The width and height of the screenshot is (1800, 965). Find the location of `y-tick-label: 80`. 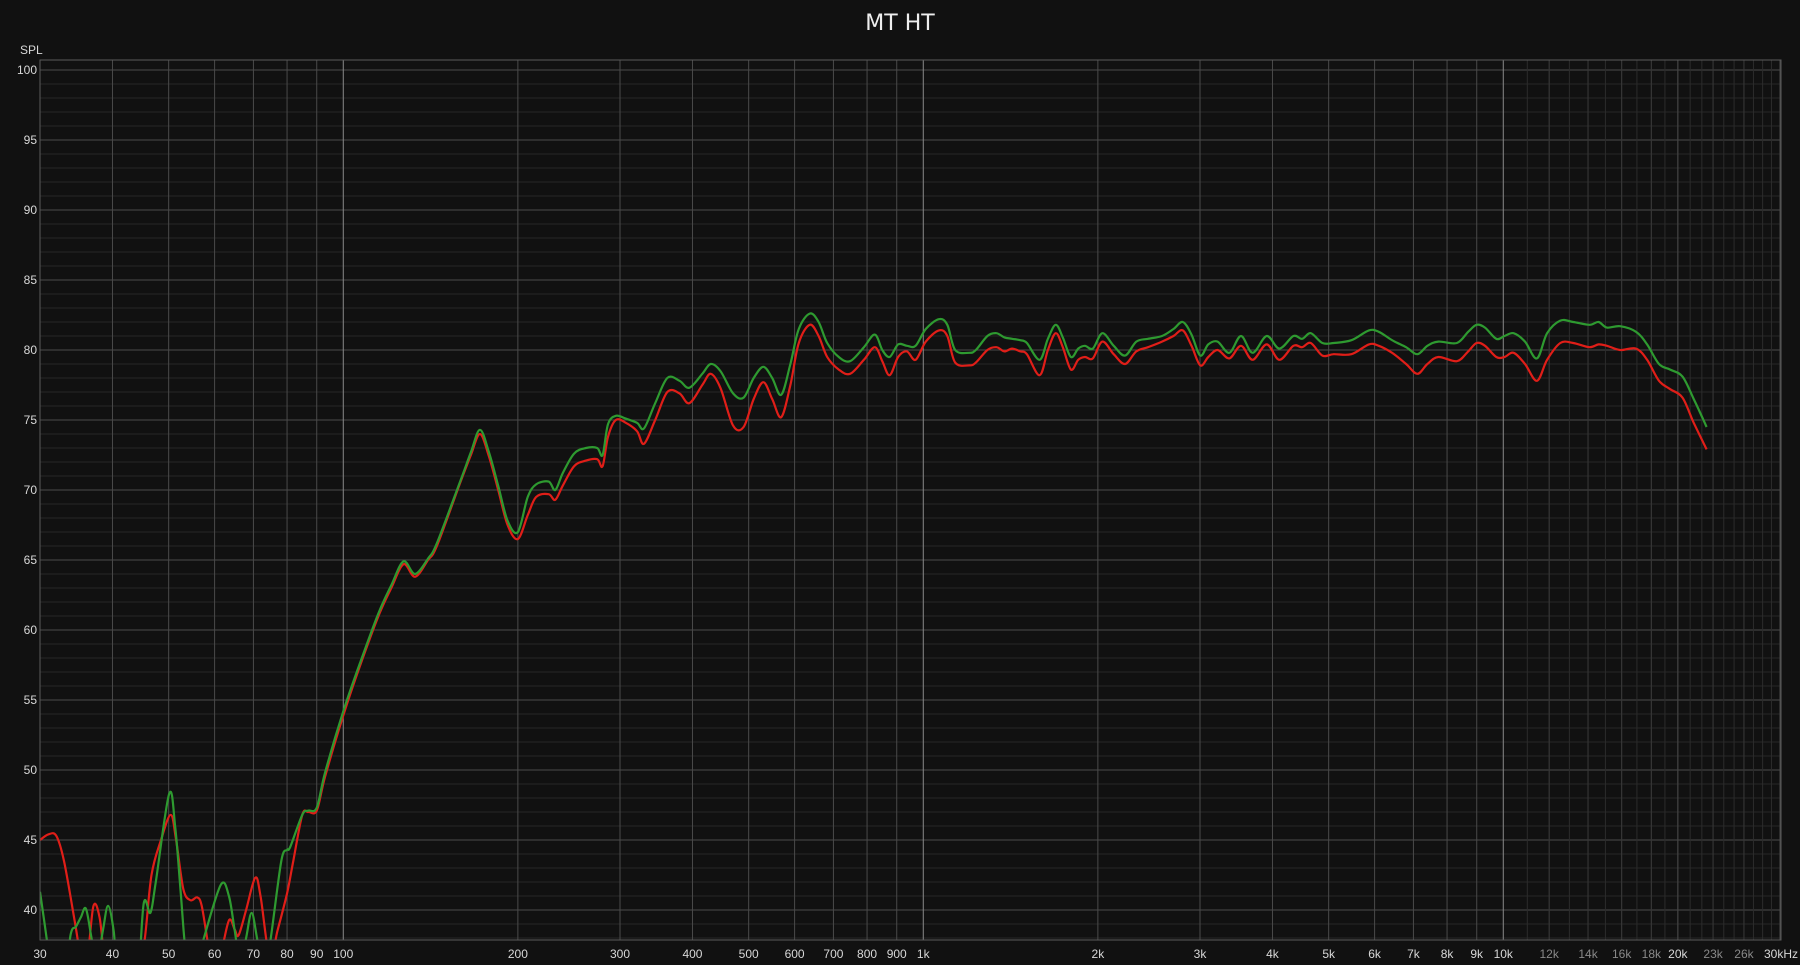

y-tick-label: 80 is located at coordinates (31, 350).